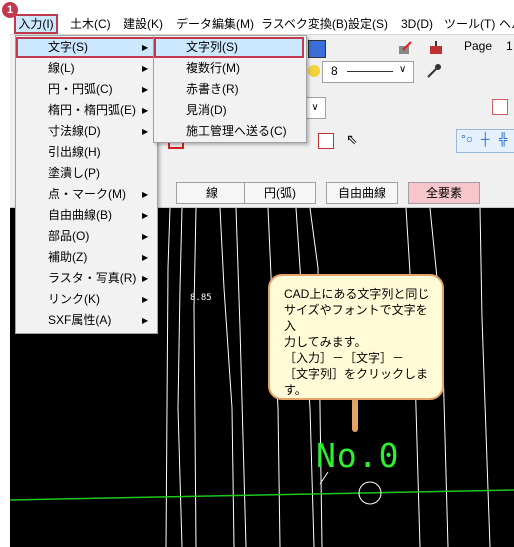  I want to click on submenu-item: 施工管理へ送る(C), so click(229, 131).